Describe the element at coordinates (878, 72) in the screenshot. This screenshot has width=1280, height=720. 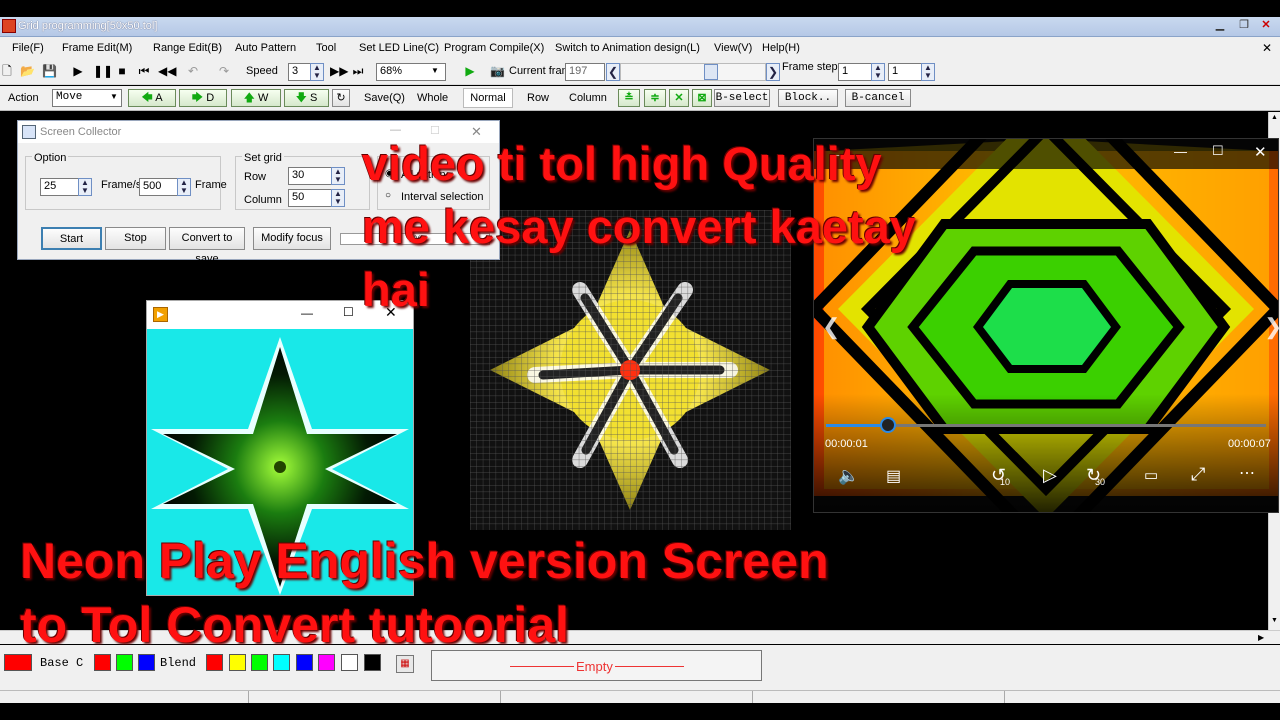
I see `frame-step-spinner: ▲ ▼` at that location.